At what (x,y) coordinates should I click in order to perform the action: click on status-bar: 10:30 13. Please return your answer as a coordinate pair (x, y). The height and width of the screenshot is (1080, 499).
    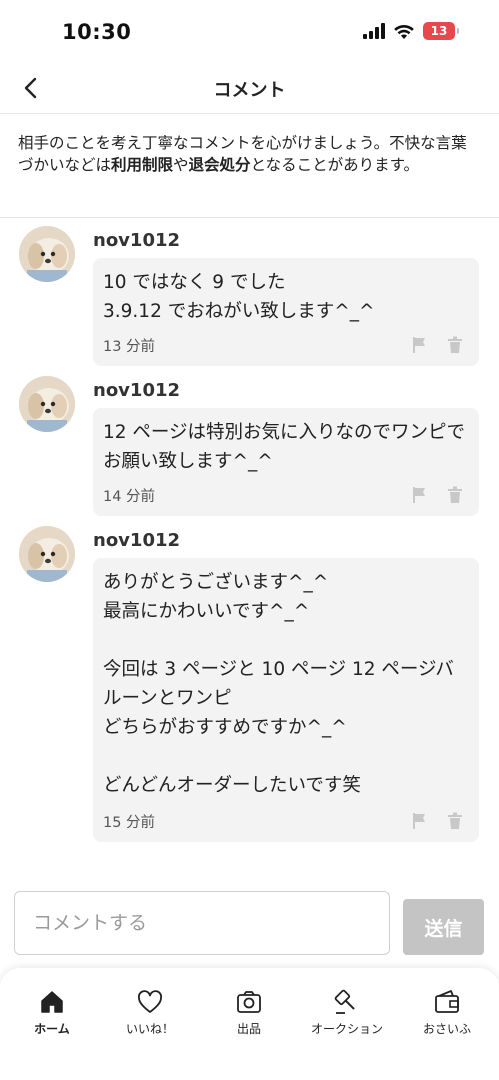
    Looking at the image, I should click on (249, 32).